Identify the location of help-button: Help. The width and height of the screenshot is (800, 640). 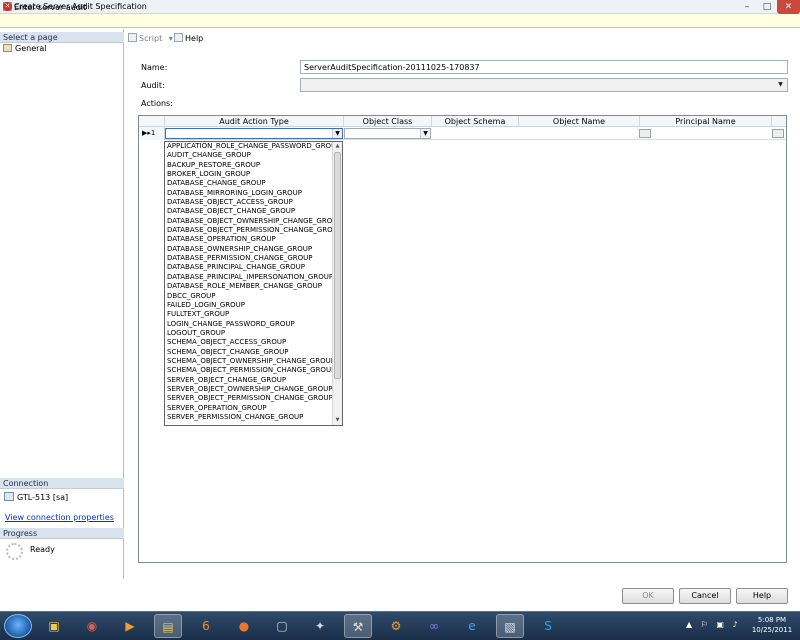
(762, 596).